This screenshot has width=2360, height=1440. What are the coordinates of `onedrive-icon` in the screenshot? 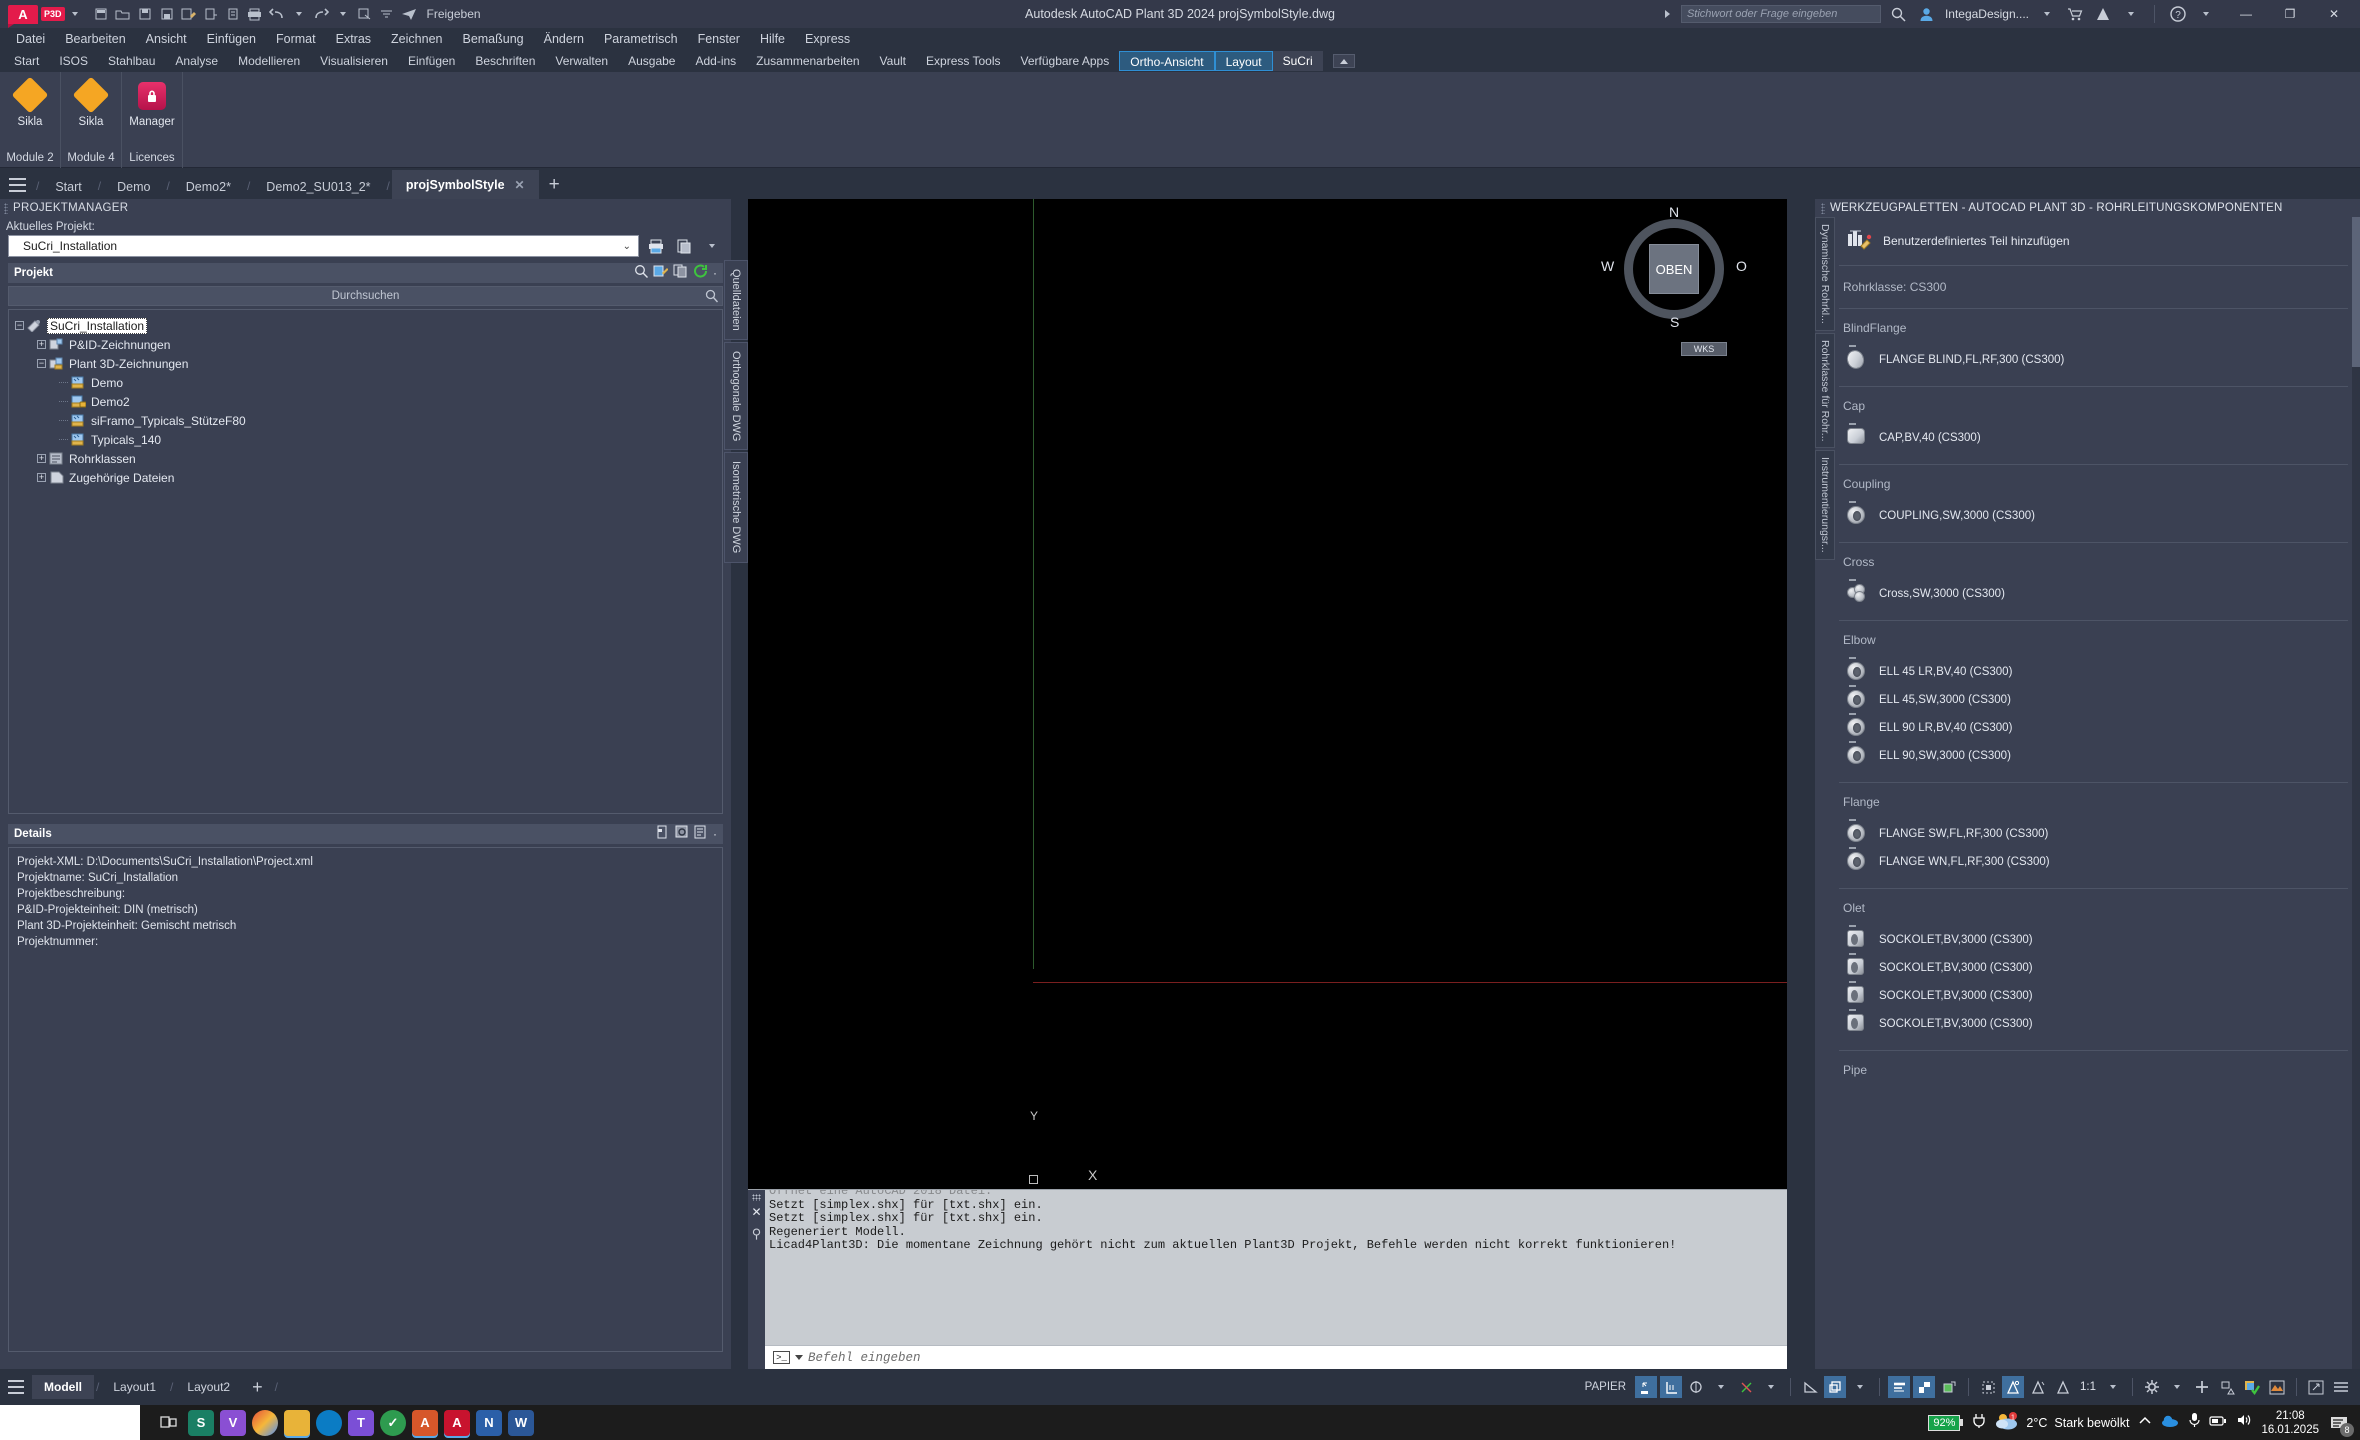 It's located at (2170, 1423).